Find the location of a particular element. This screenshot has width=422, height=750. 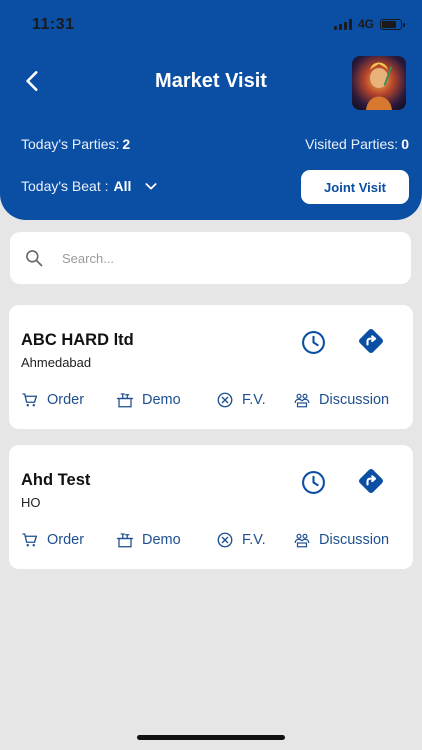

beat-selector: Today's Beat : All is located at coordinates (90, 186).